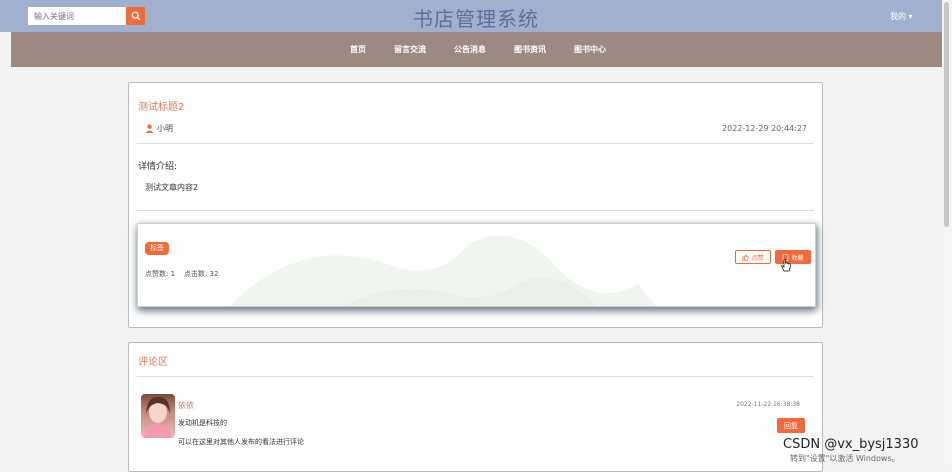  What do you see at coordinates (851, 444) in the screenshot?
I see `watermark: CSDN @vx_bysj1330` at bounding box center [851, 444].